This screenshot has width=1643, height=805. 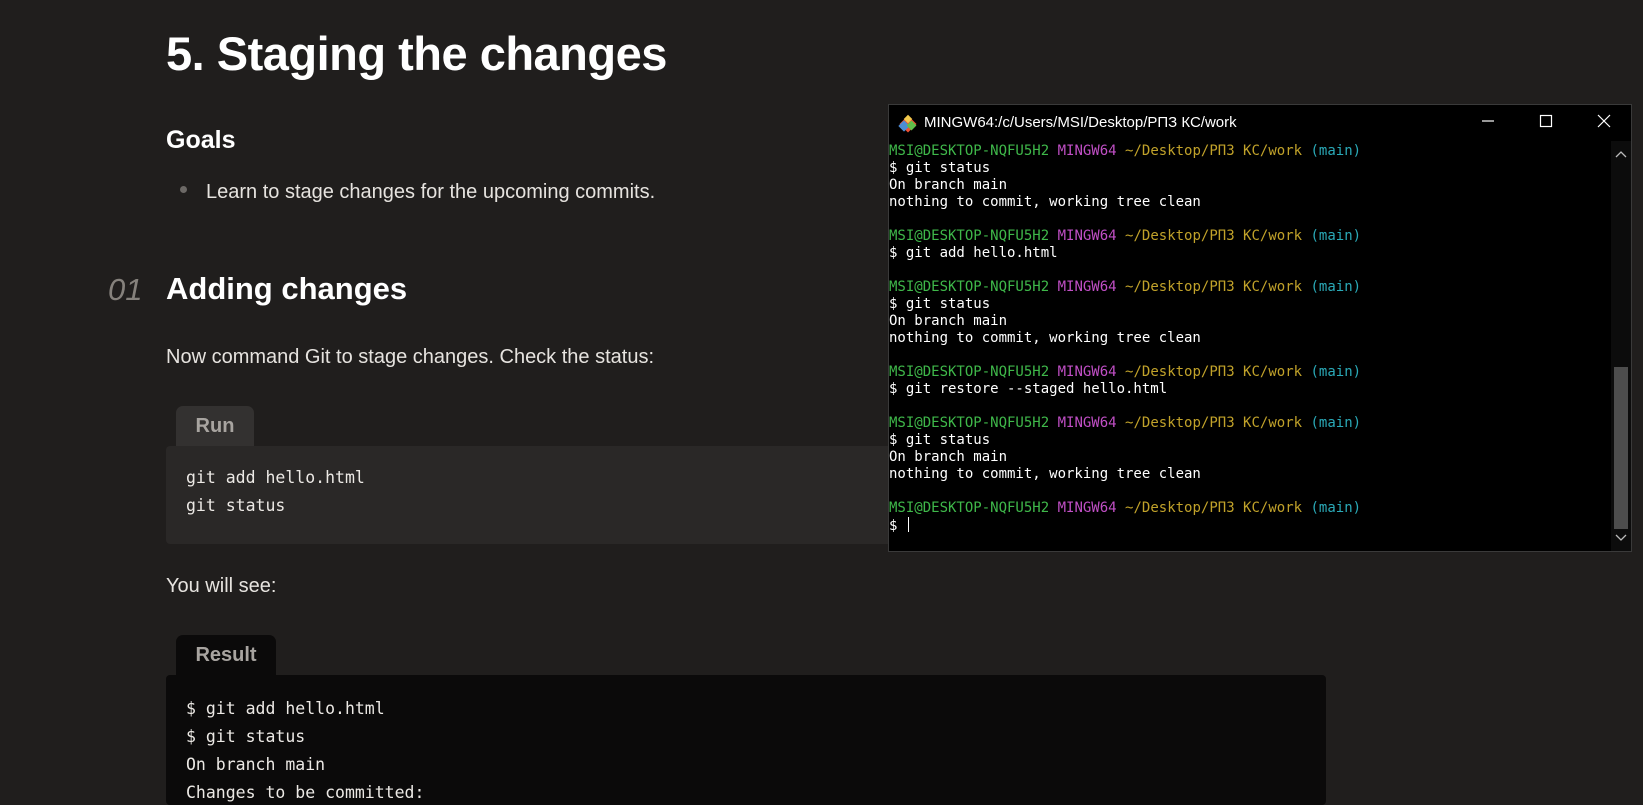 I want to click on terminal-input-line: $, so click(x=899, y=526).